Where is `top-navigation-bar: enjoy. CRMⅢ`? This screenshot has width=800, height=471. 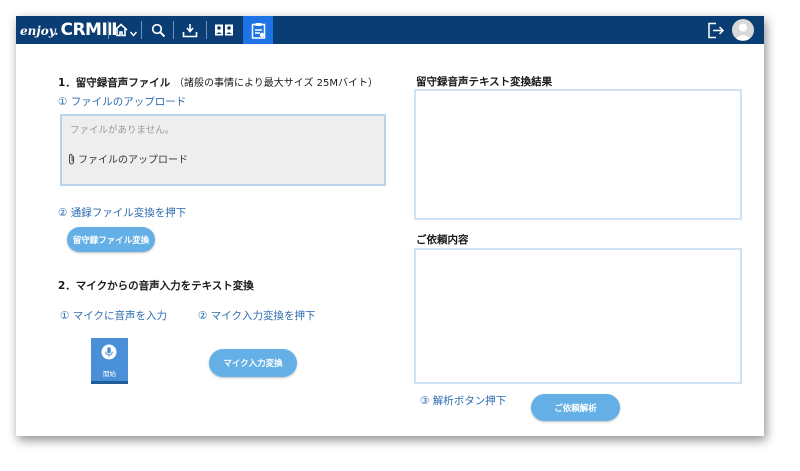
top-navigation-bar: enjoy. CRMⅢ is located at coordinates (390, 30).